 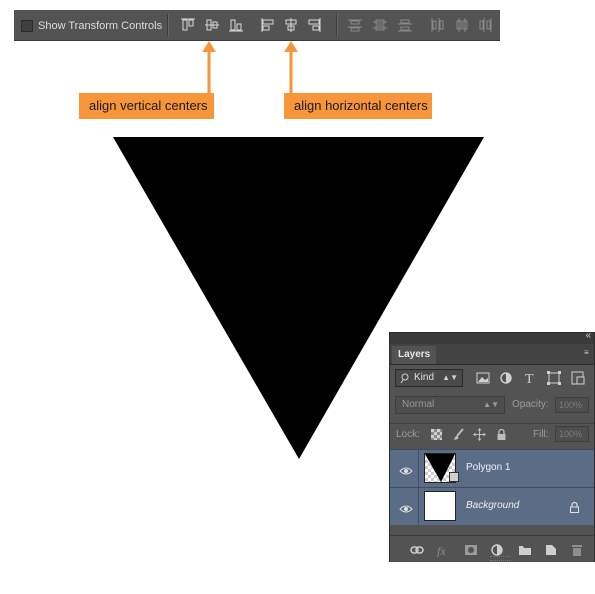 What do you see at coordinates (27, 26) in the screenshot?
I see `show-transform-controls-checkbox` at bounding box center [27, 26].